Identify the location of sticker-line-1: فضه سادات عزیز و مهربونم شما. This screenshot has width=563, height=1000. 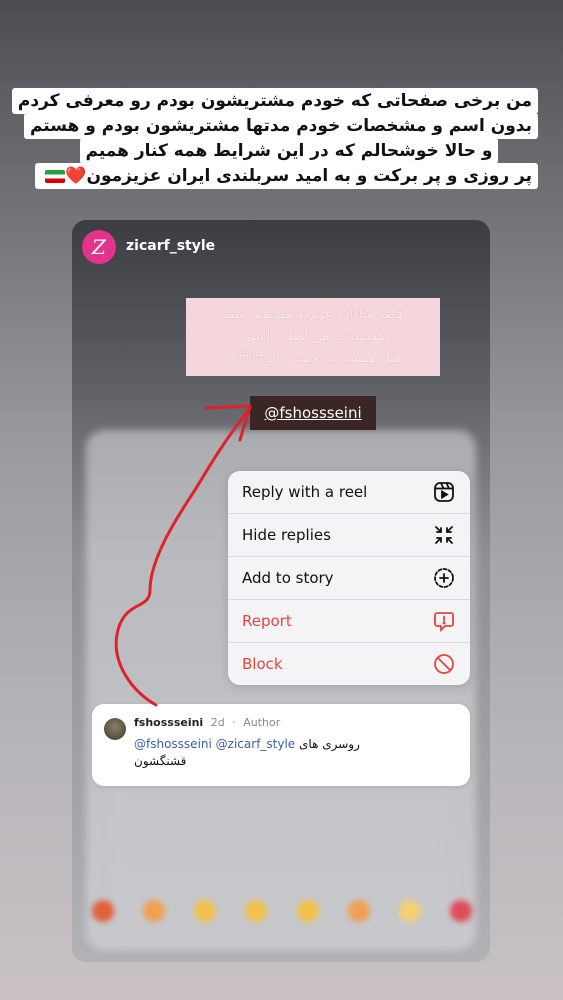
(313, 314).